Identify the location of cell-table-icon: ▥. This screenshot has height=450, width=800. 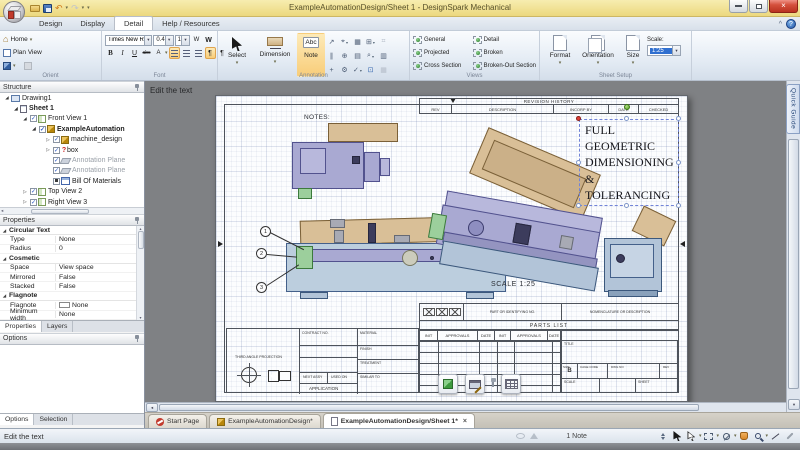
(383, 56).